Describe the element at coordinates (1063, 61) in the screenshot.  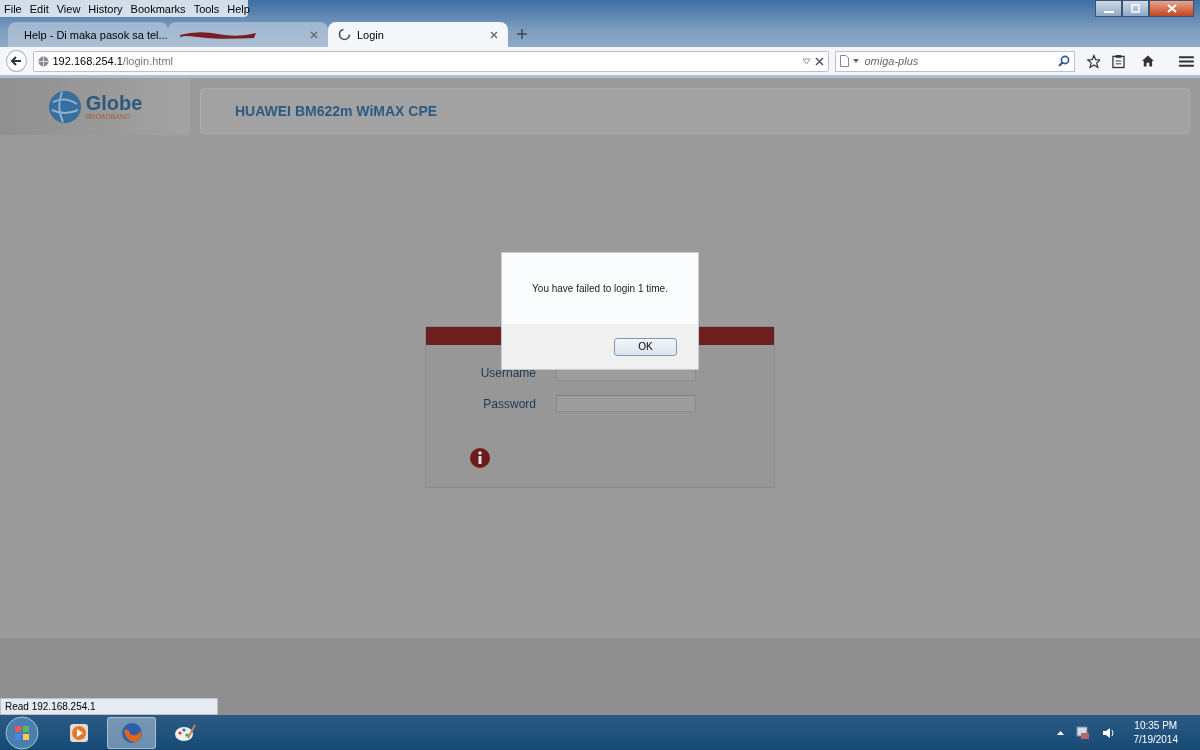
I see `search-icon` at that location.